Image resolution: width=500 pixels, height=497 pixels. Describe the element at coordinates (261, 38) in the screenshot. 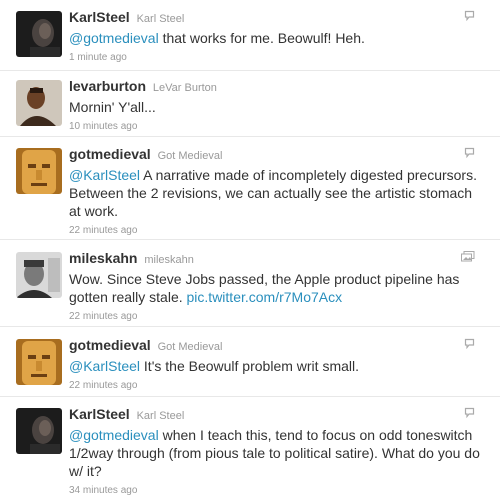

I see `tweet-body: that works for me. Beowulf! Heh.` at that location.